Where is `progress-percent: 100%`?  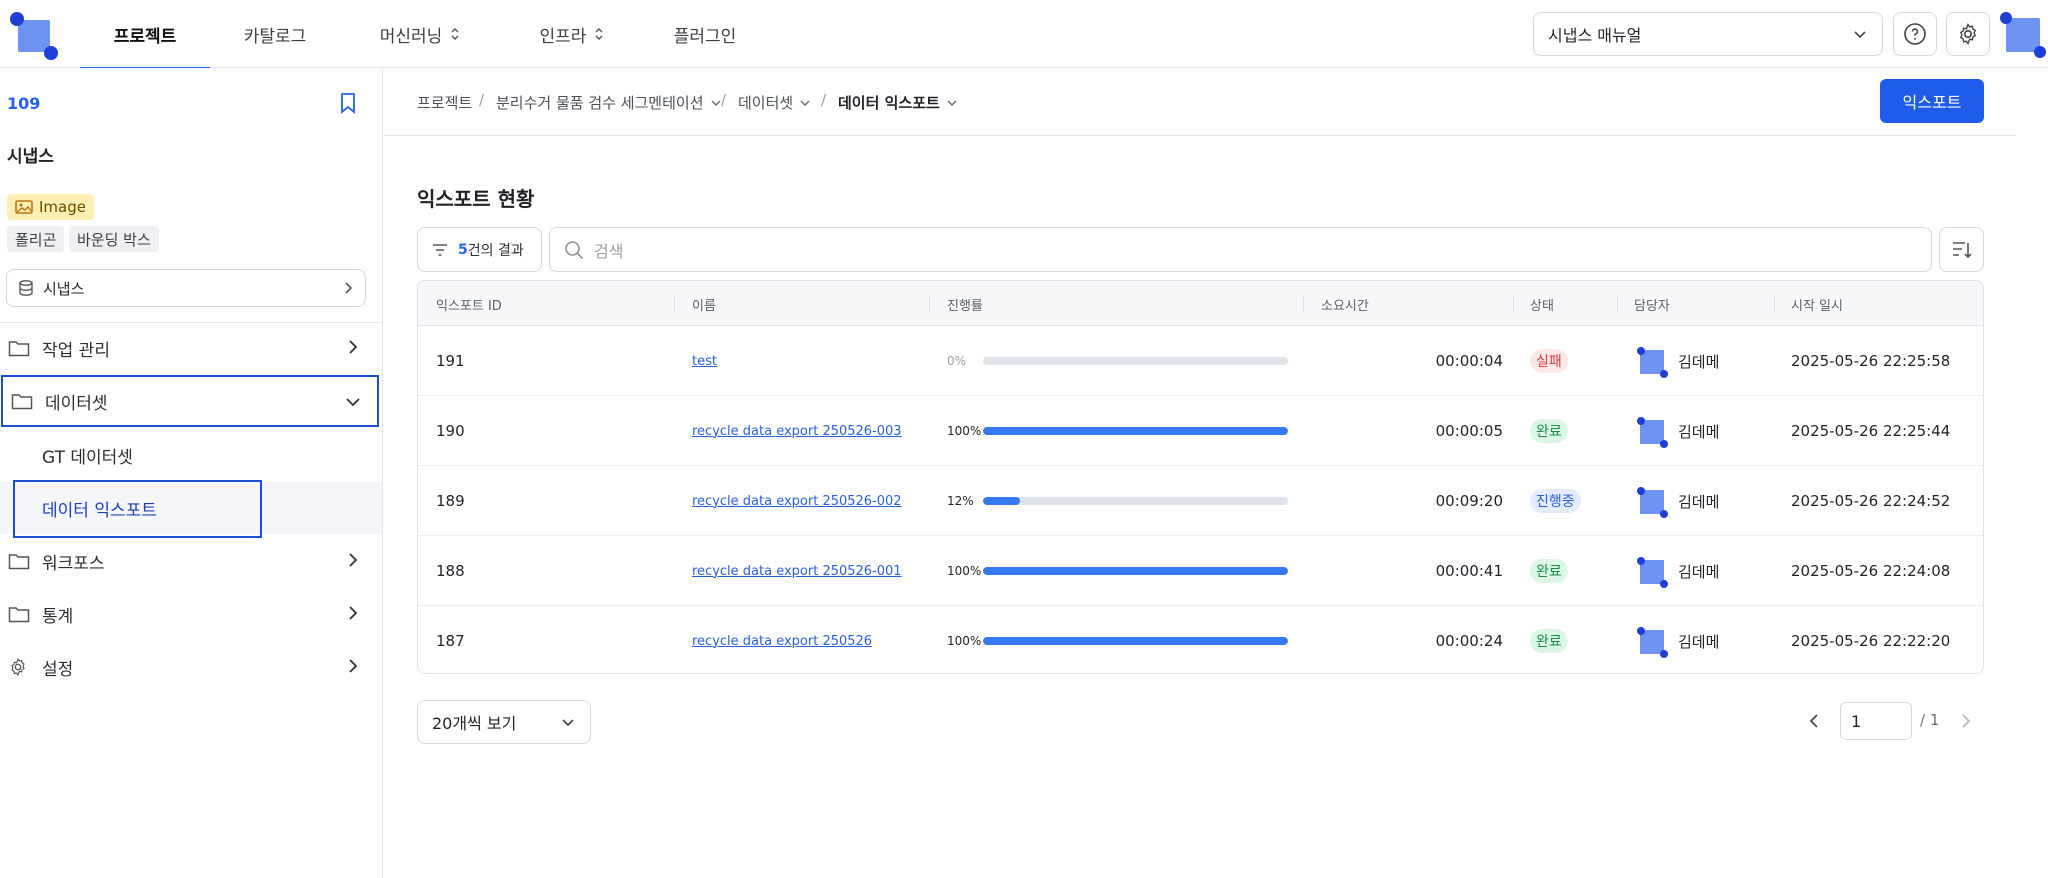 progress-percent: 100% is located at coordinates (964, 571).